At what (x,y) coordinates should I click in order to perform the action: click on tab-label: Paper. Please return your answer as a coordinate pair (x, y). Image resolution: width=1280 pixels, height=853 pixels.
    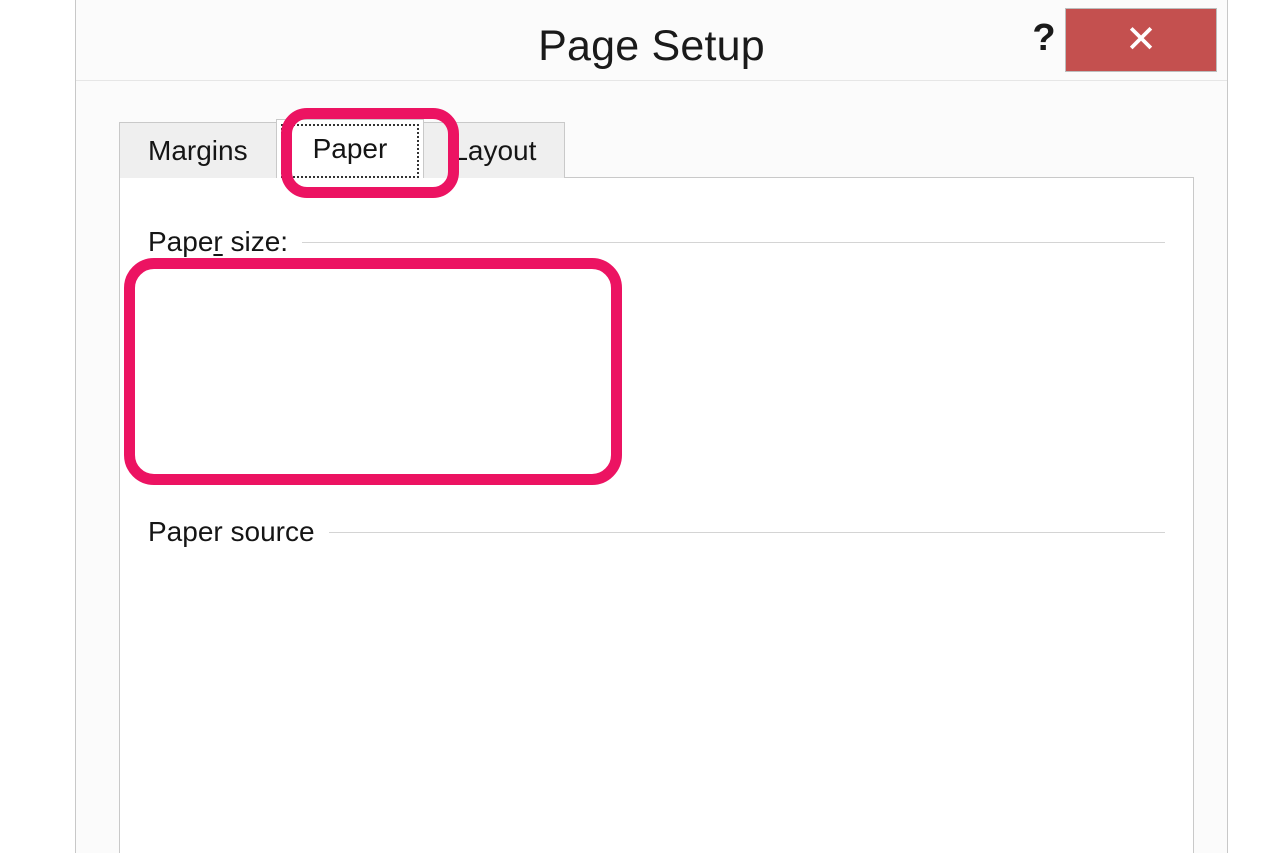
    Looking at the image, I should click on (350, 148).